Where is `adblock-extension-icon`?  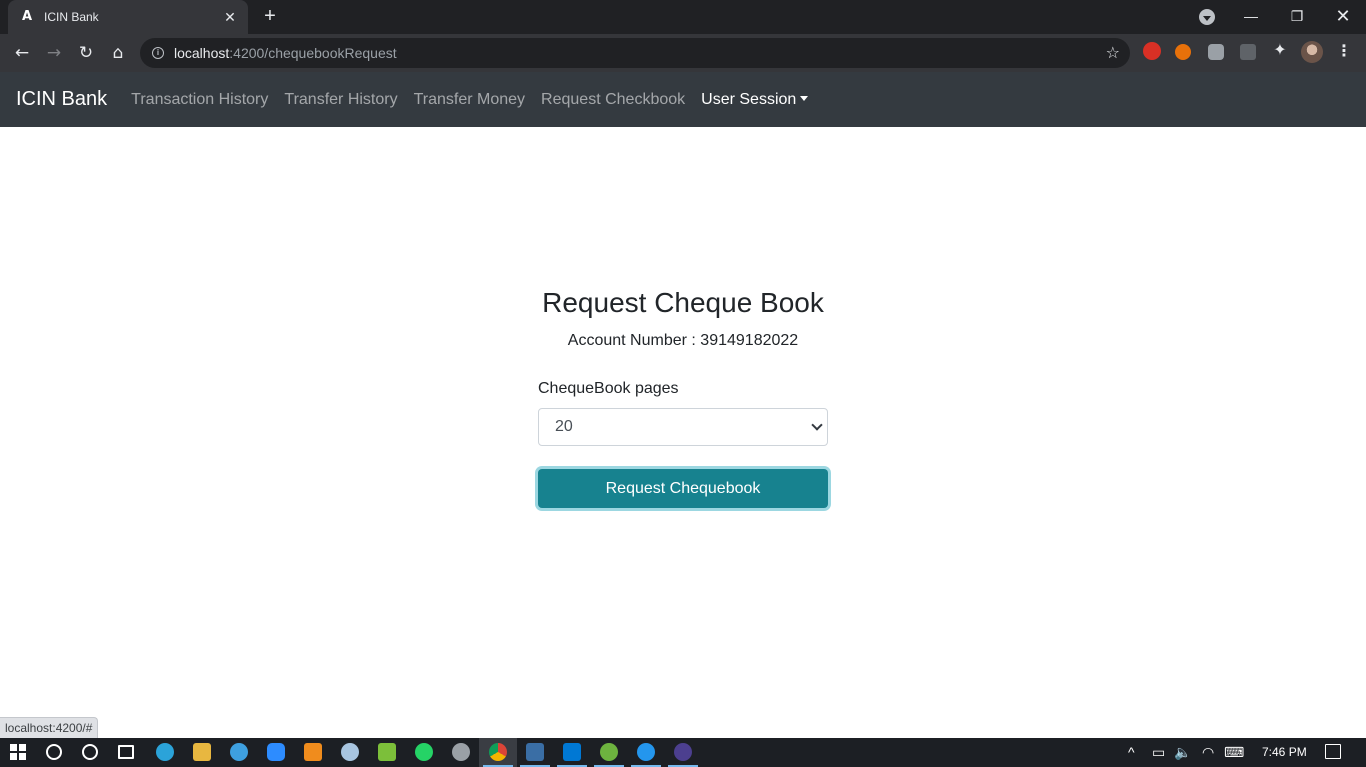
adblock-extension-icon is located at coordinates (1152, 51).